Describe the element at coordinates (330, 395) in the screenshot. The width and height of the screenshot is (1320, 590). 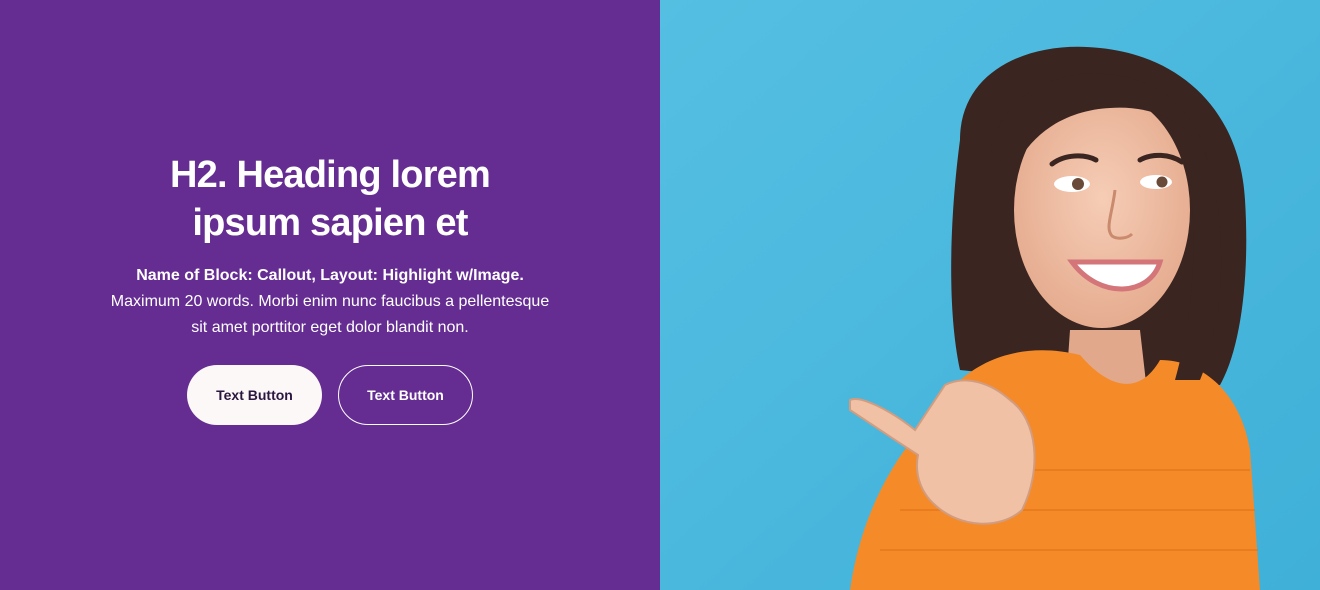
I see `callout-buttons: Text Button Text Button` at that location.